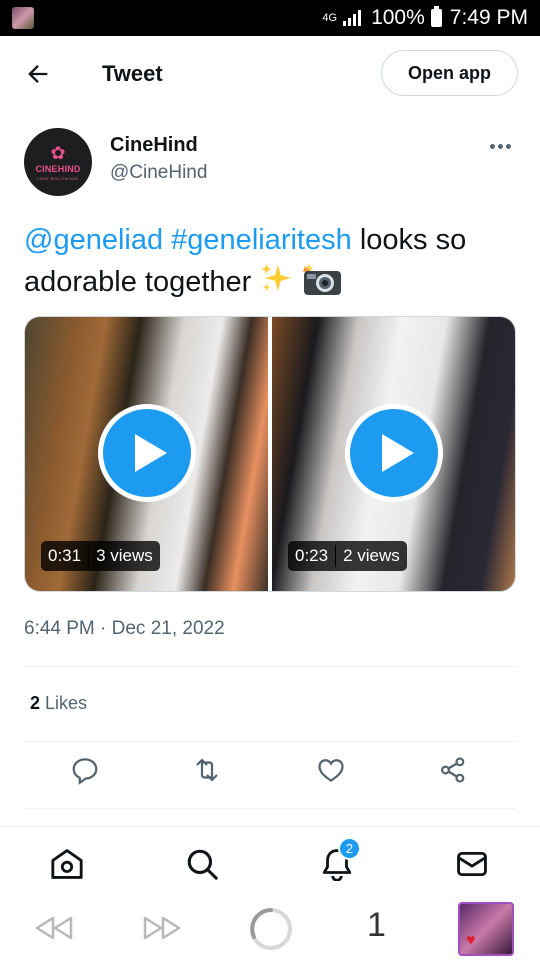 Image resolution: width=540 pixels, height=960 pixels. I want to click on likes-count: 2 Likes, so click(58, 703).